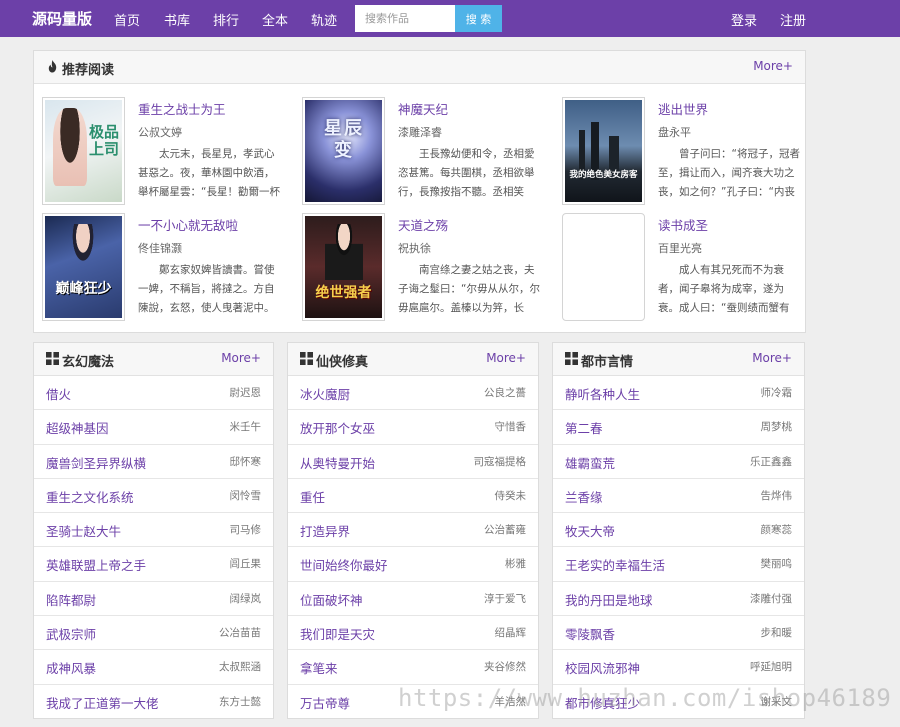 The width and height of the screenshot is (900, 727). I want to click on list-item: 零陵飘香 步和暖, so click(678, 633).